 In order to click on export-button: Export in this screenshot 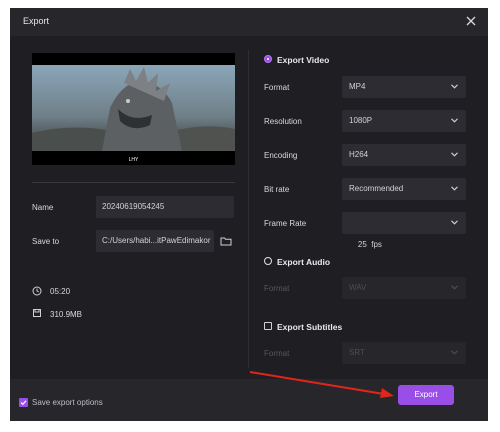, I will do `click(426, 395)`.